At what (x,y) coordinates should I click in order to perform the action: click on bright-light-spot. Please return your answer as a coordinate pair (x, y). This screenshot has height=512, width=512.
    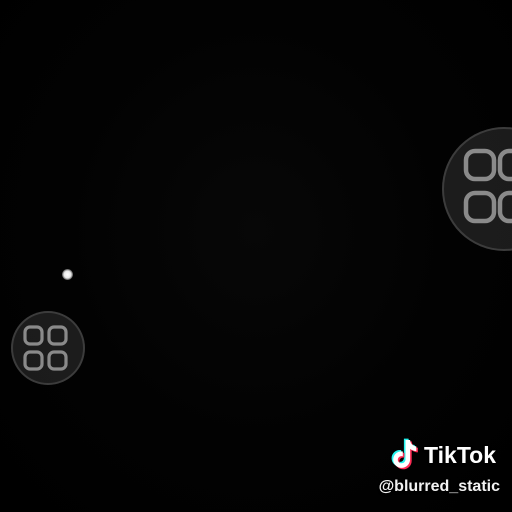
    Looking at the image, I should click on (67, 274).